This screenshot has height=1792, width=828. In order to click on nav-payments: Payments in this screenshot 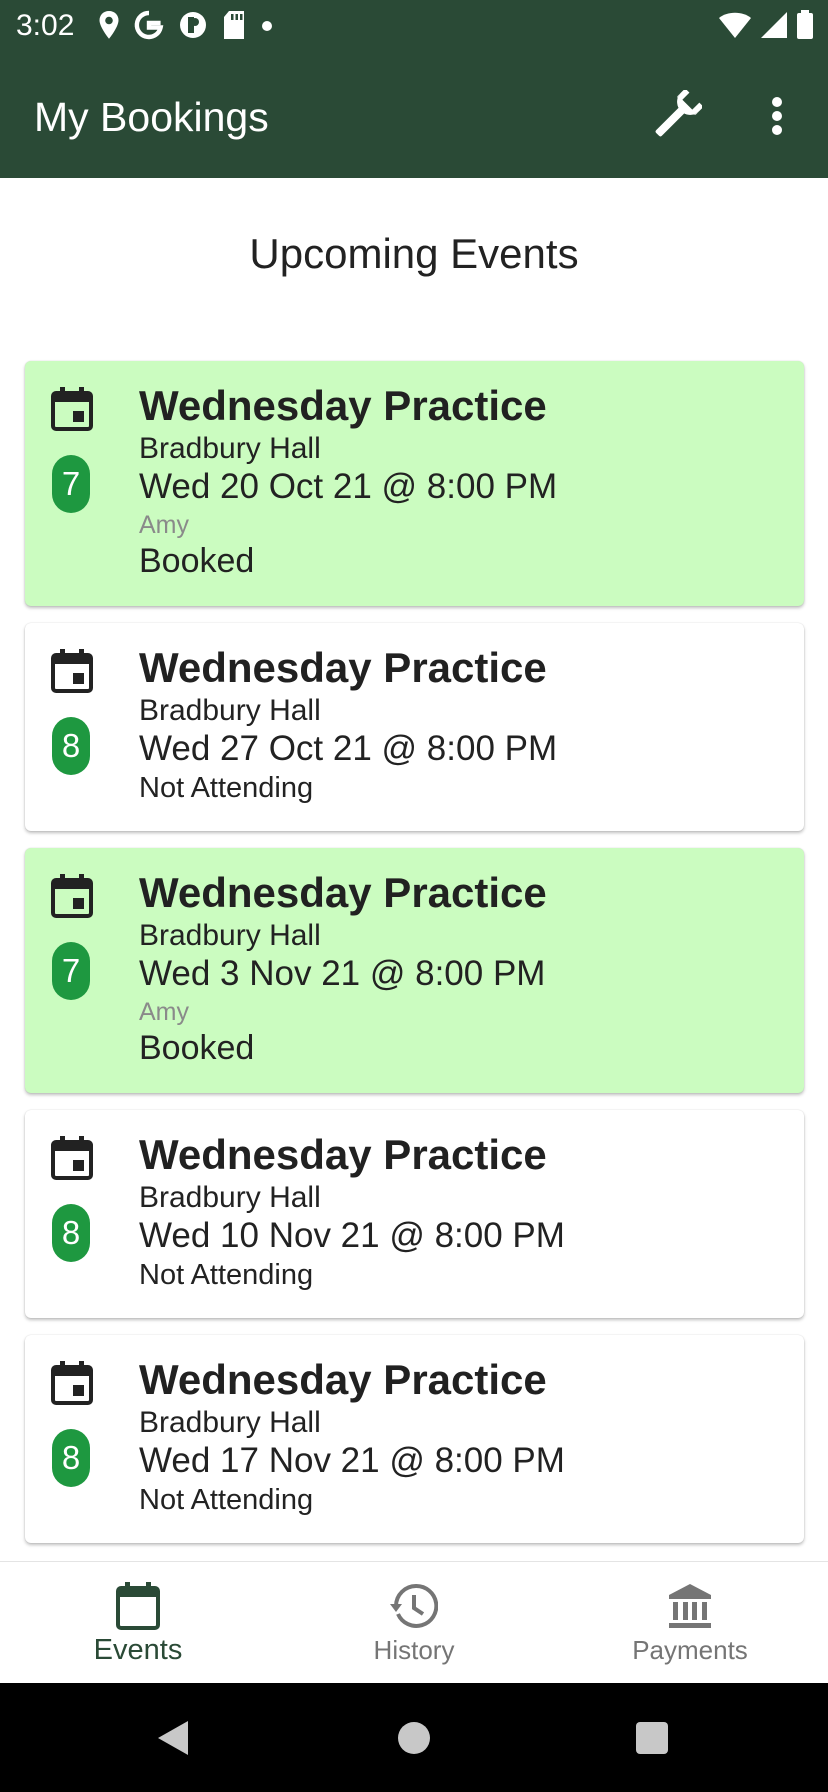, I will do `click(690, 1623)`.